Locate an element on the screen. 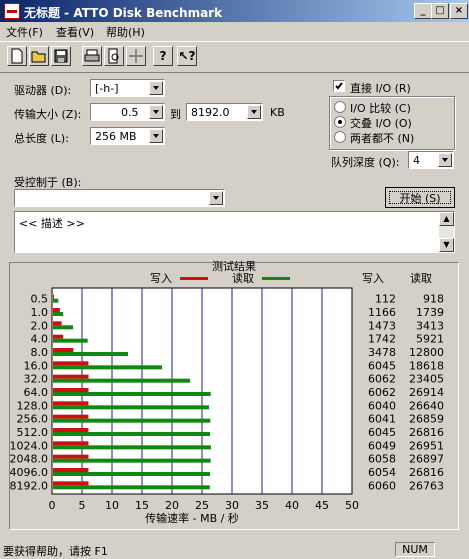 Image resolution: width=469 pixels, height=559 pixels. x-tick-label: 45 is located at coordinates (322, 505).